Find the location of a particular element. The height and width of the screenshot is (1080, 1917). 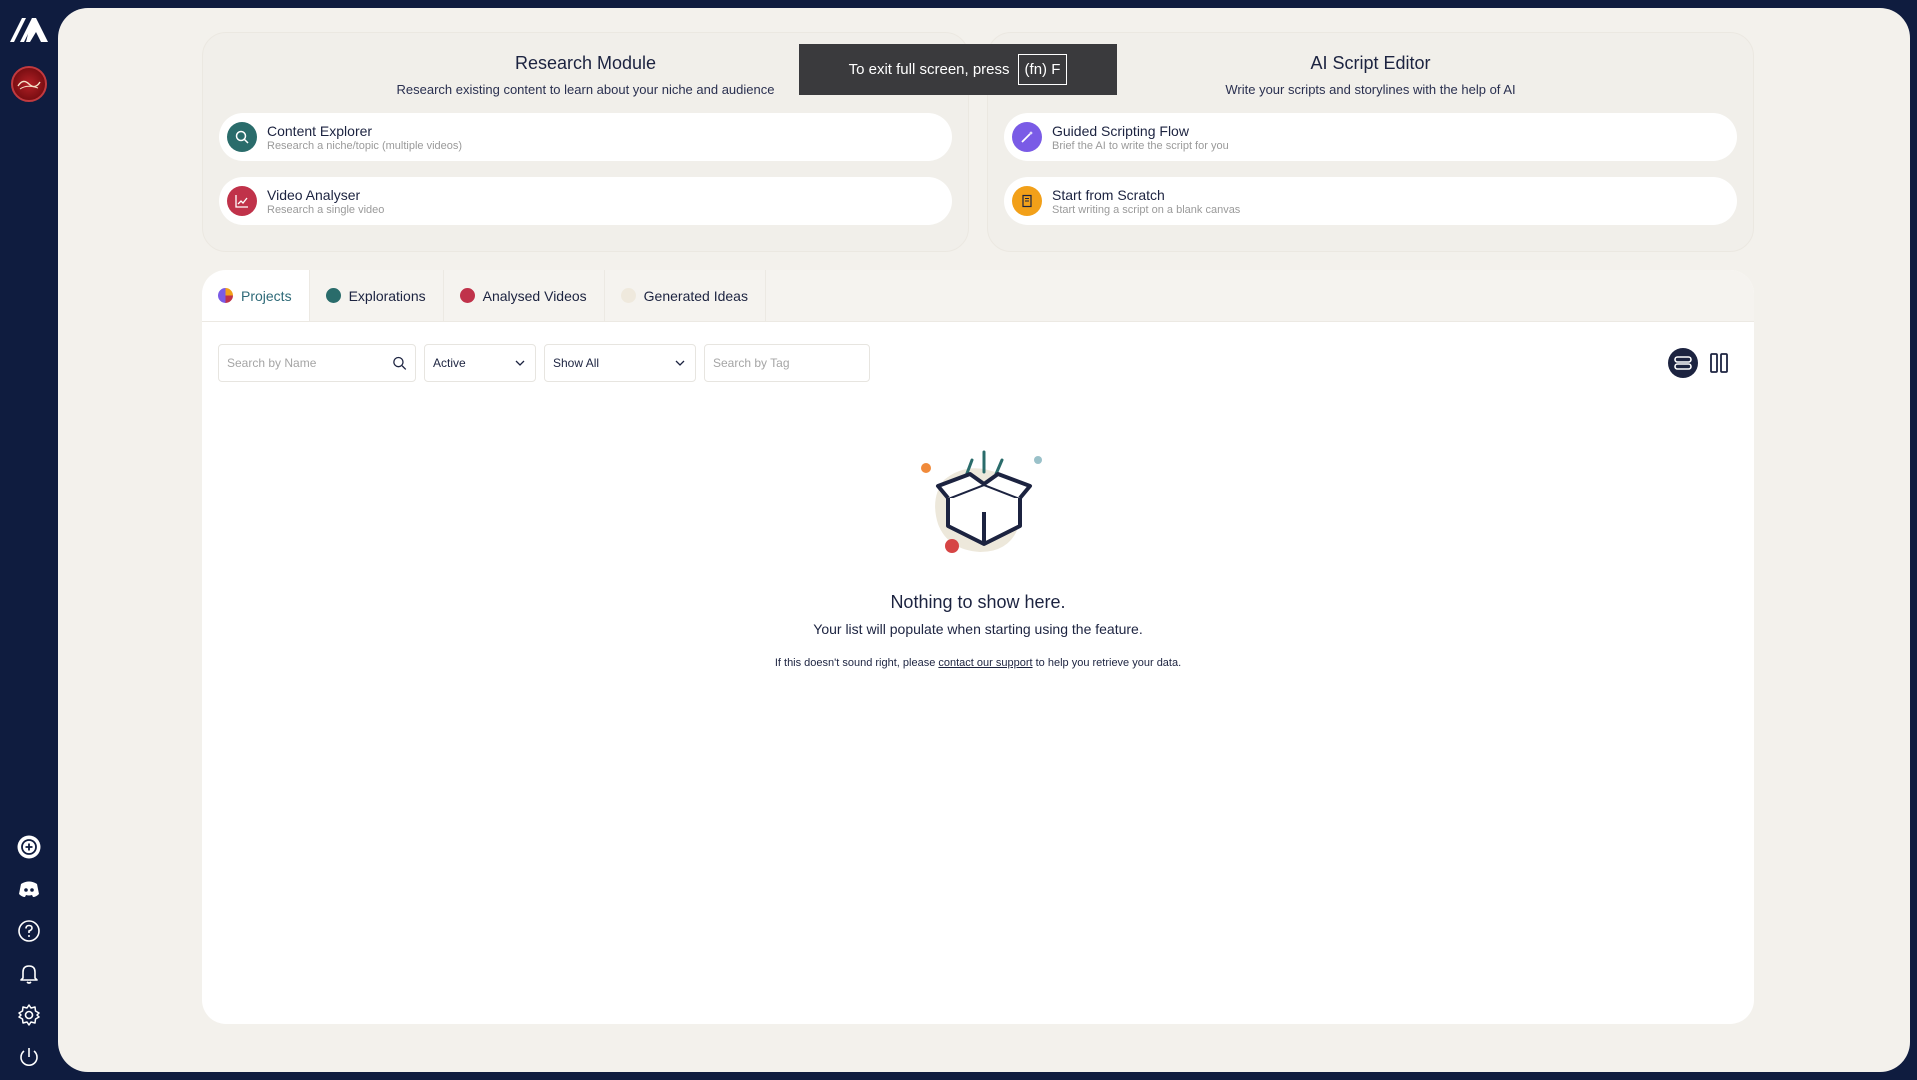

fullscreen-exit-toast: To exit full screen, press (fn) F is located at coordinates (958, 69).